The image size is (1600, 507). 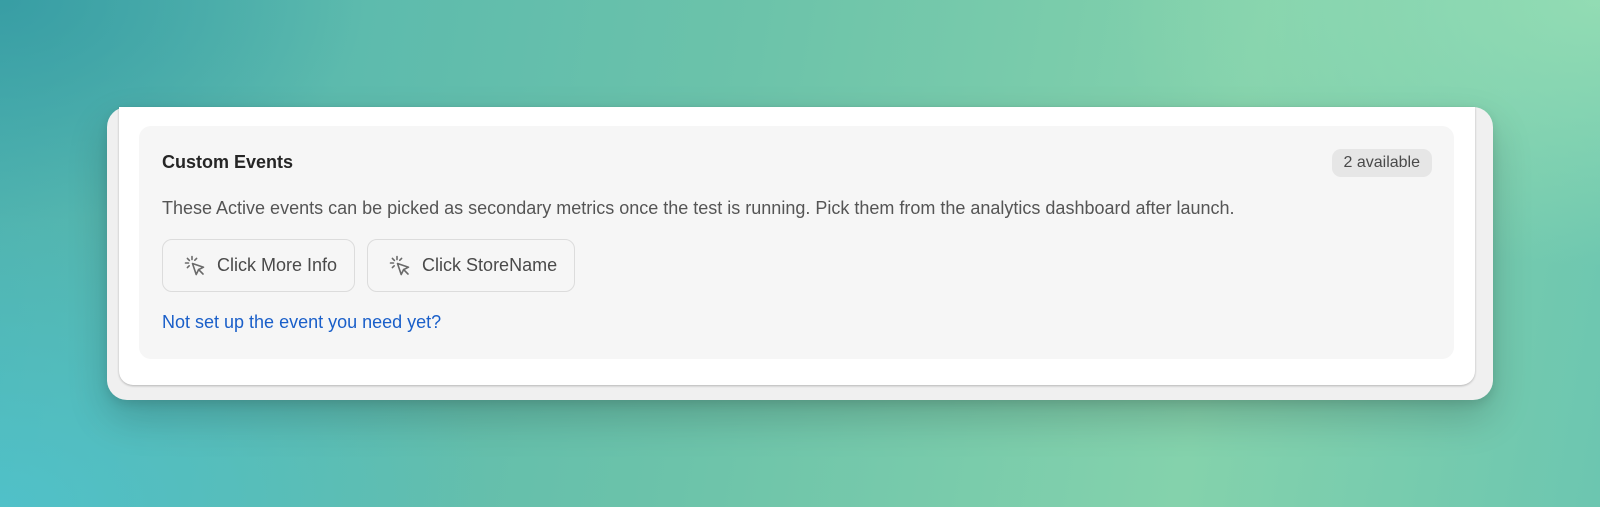 What do you see at coordinates (490, 265) in the screenshot?
I see `event-chip-label: Click StoreName` at bounding box center [490, 265].